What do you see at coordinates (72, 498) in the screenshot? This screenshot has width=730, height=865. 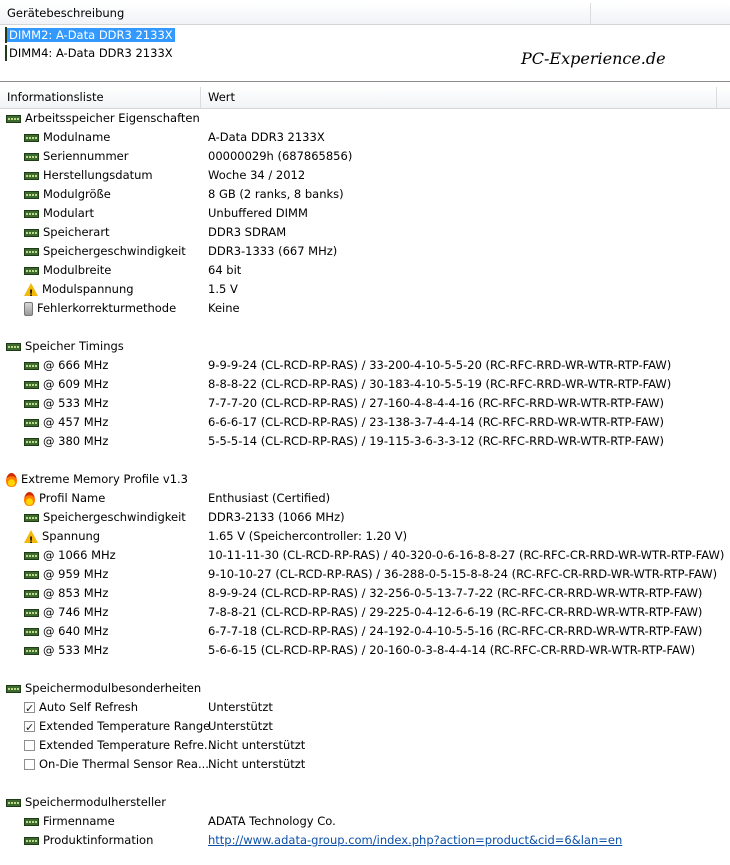 I see `item-name: Profil Name` at bounding box center [72, 498].